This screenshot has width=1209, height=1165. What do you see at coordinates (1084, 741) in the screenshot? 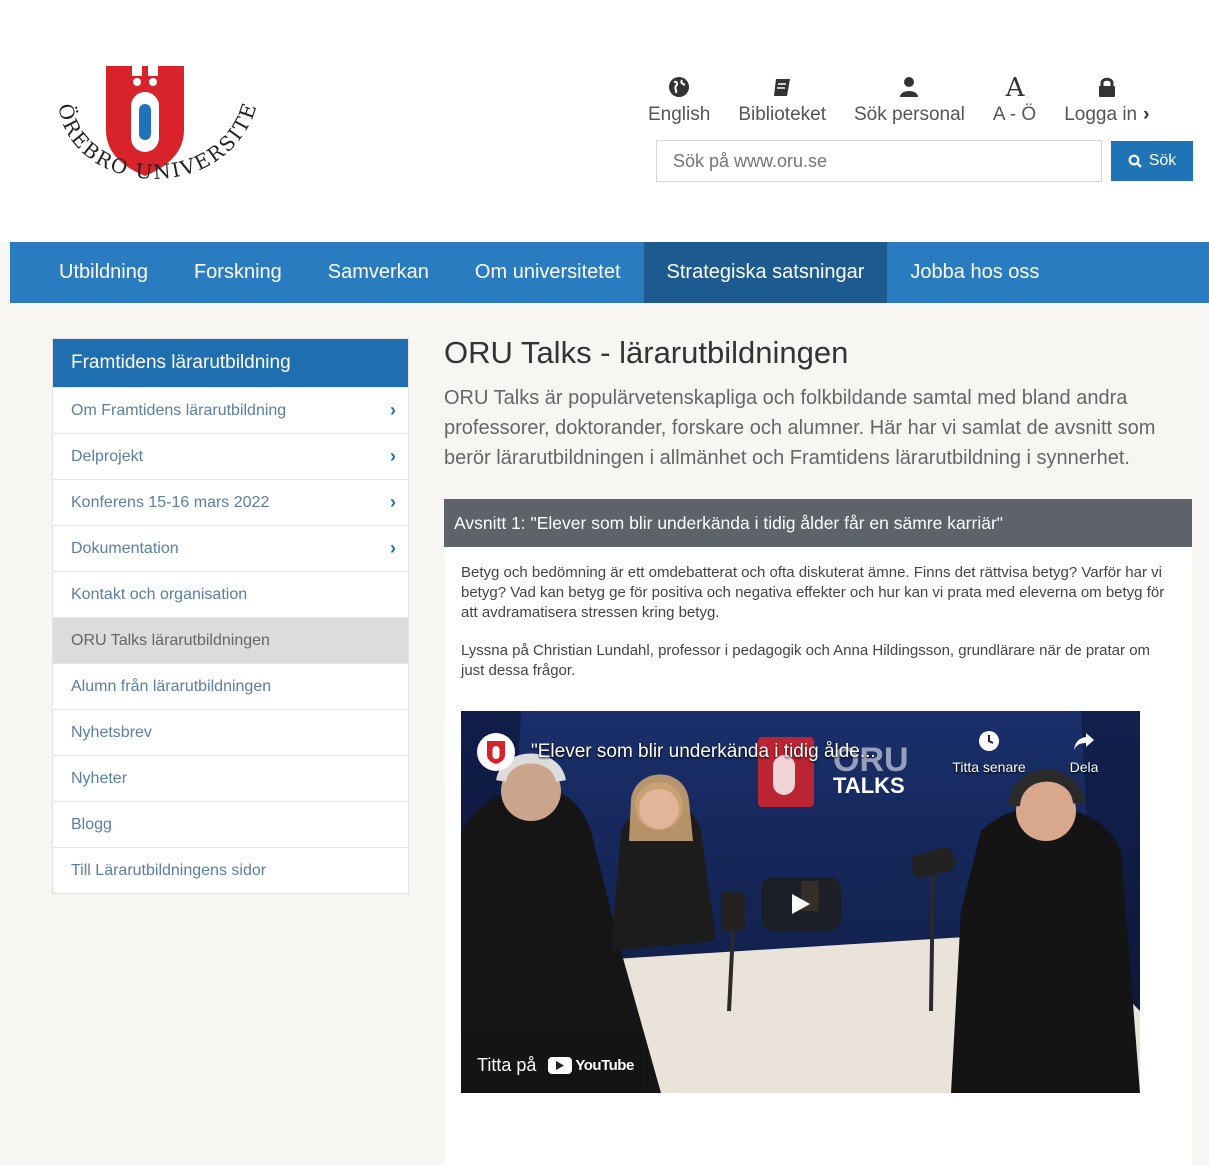
I see `share-icon` at bounding box center [1084, 741].